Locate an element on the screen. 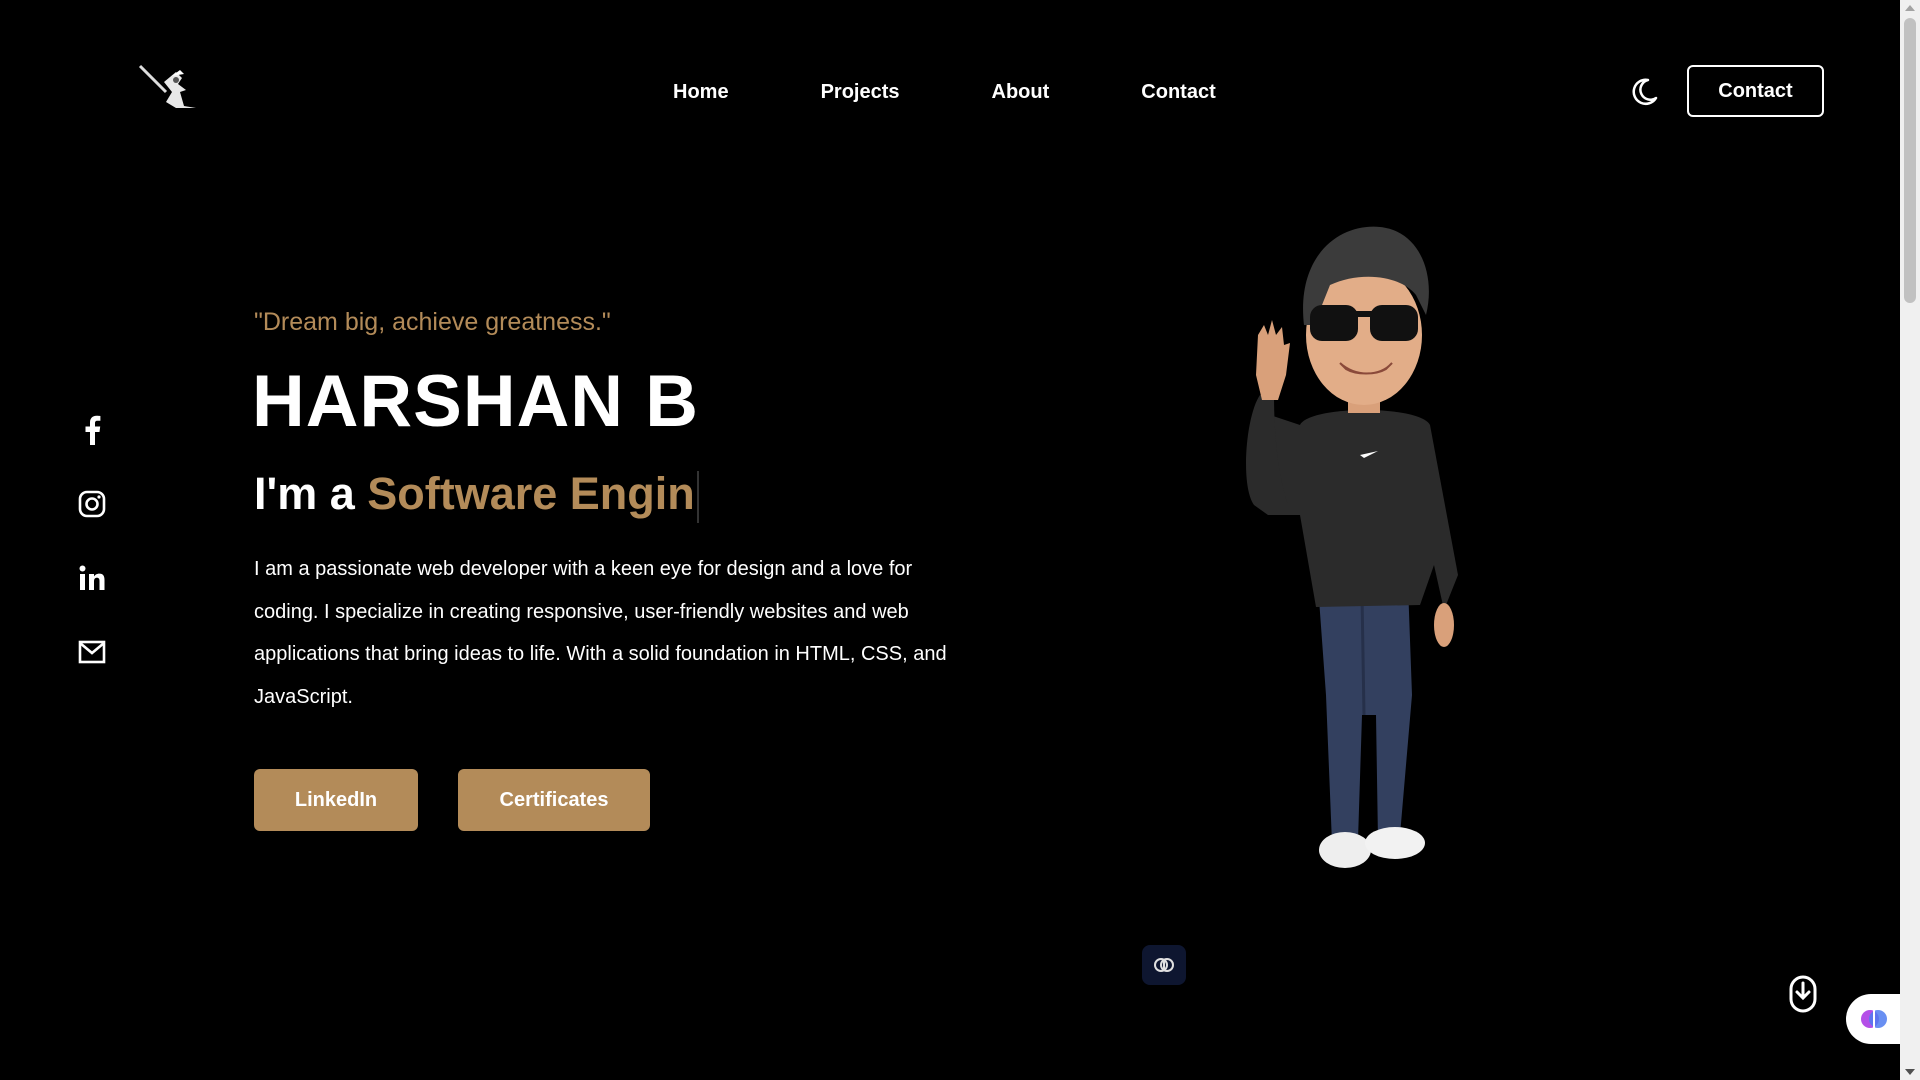 The image size is (1920, 1080). mail-icon is located at coordinates (92, 652).